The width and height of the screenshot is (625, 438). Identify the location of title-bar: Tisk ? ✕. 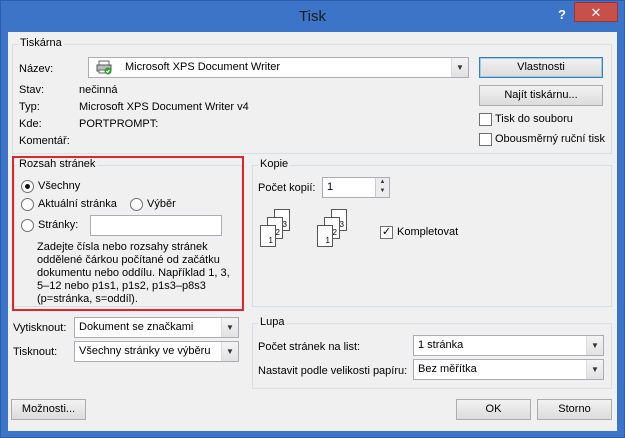
(312, 16).